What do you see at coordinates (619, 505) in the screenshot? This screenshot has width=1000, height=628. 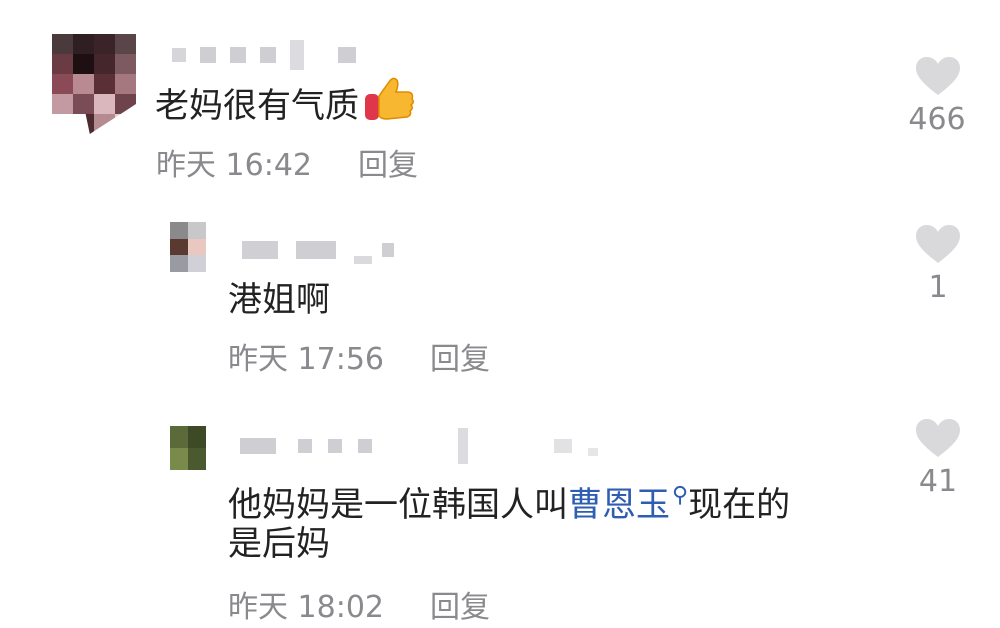 I see `search-link: 曹恩玉` at bounding box center [619, 505].